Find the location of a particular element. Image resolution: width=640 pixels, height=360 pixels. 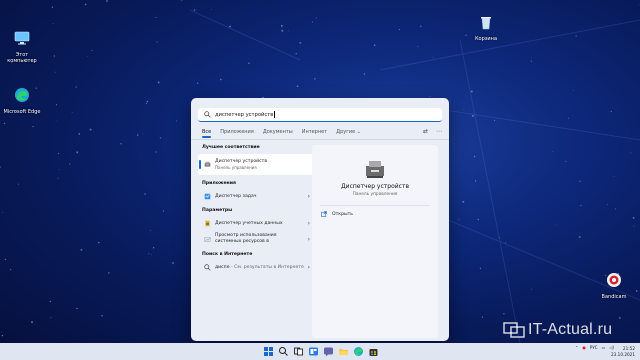

taskbar-icons is located at coordinates (321, 351).